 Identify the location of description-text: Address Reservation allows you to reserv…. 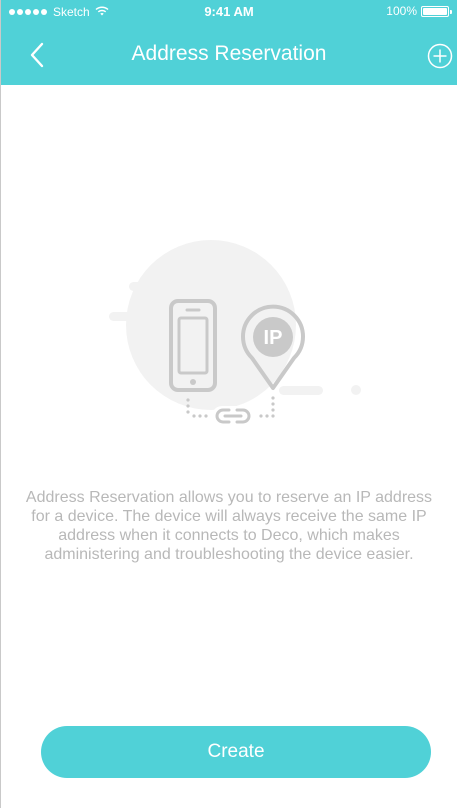
(229, 526).